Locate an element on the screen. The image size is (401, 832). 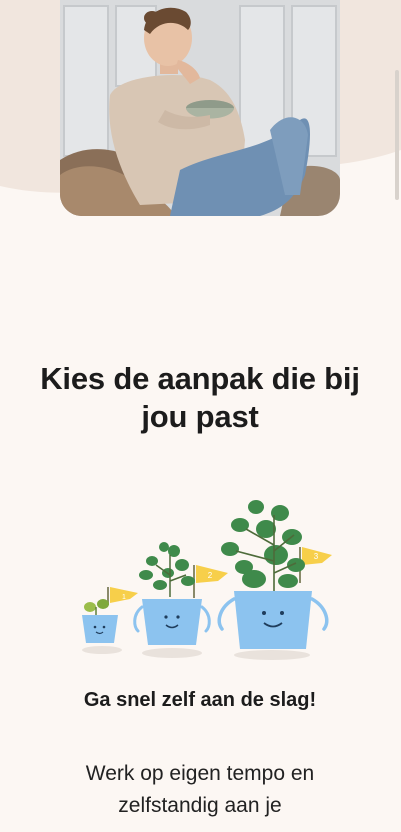
three-plant-pots-illustration: 1 2 3 is located at coordinates (207, 580).